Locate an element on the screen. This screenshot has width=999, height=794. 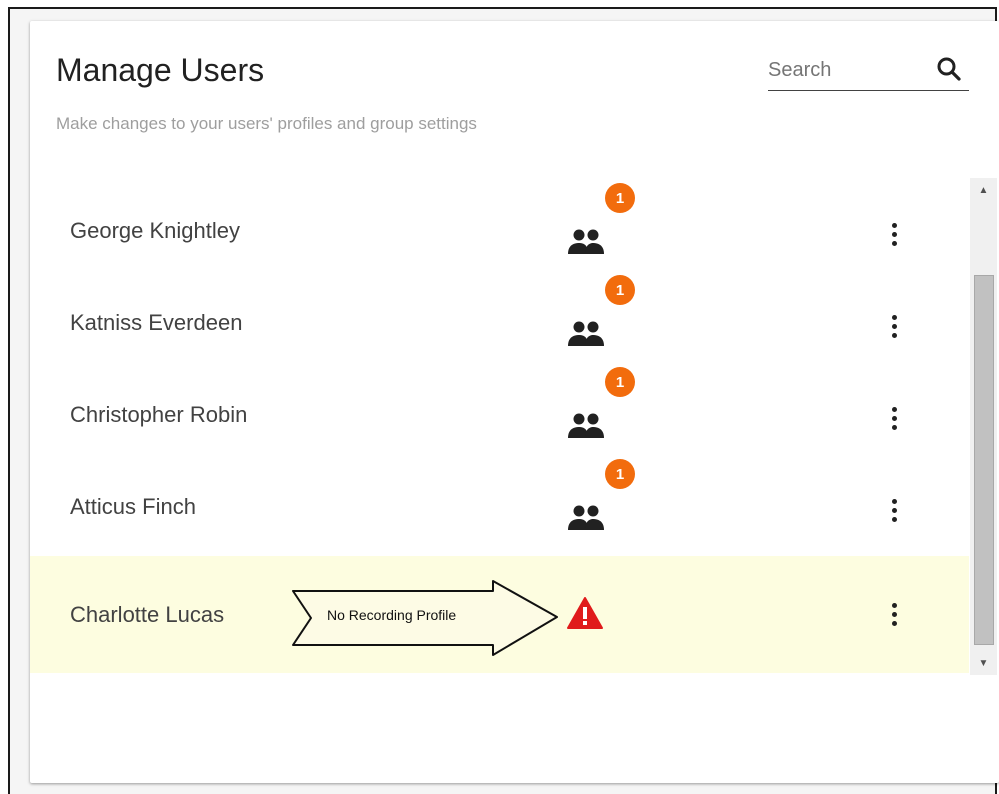
user-name: Charlotte Lucas is located at coordinates (147, 614).